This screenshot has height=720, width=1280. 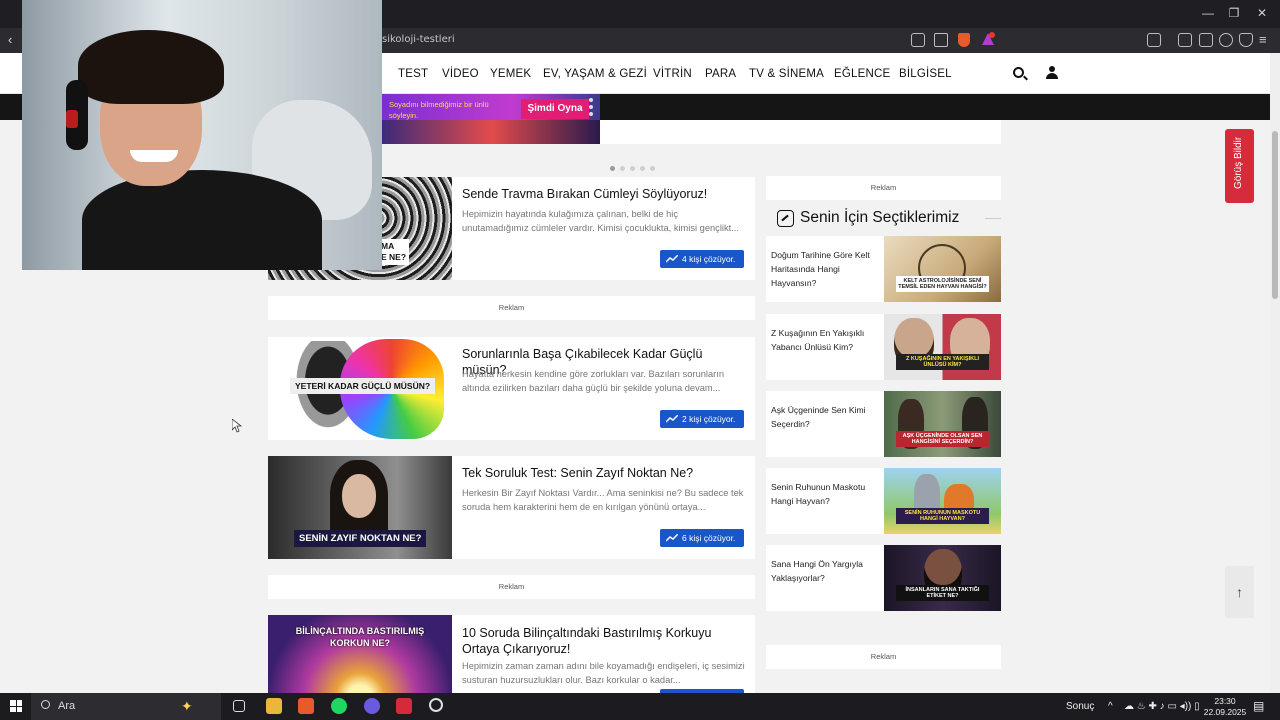 I want to click on task-view-icon, so click(x=239, y=706).